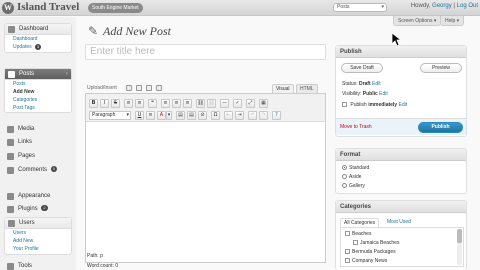 The width and height of the screenshot is (480, 270). What do you see at coordinates (355, 168) in the screenshot?
I see `format-option-standard: Standard` at bounding box center [355, 168].